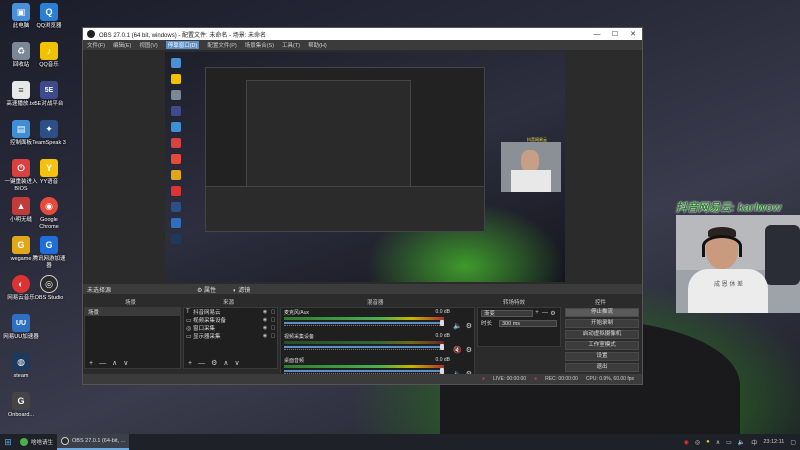 Image resolution: width=800 pixels, height=450 pixels. I want to click on menu-profile: 配置文件(P), so click(221, 45).